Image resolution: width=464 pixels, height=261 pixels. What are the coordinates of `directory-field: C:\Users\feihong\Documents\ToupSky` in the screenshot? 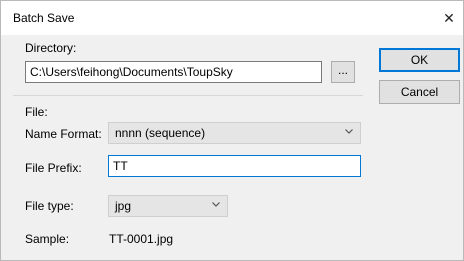 It's located at (173, 72).